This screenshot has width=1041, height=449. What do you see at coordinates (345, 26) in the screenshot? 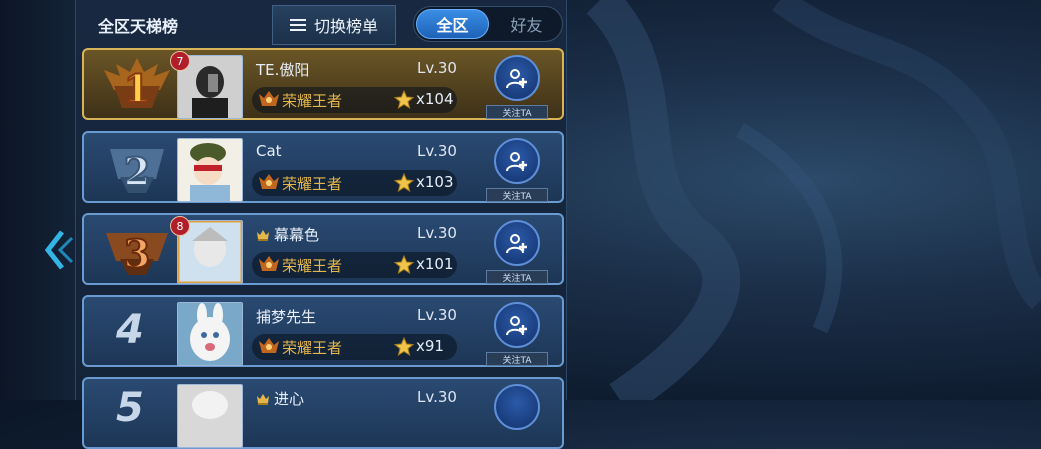
I see `switch-board-label: 切换榜单` at bounding box center [345, 26].